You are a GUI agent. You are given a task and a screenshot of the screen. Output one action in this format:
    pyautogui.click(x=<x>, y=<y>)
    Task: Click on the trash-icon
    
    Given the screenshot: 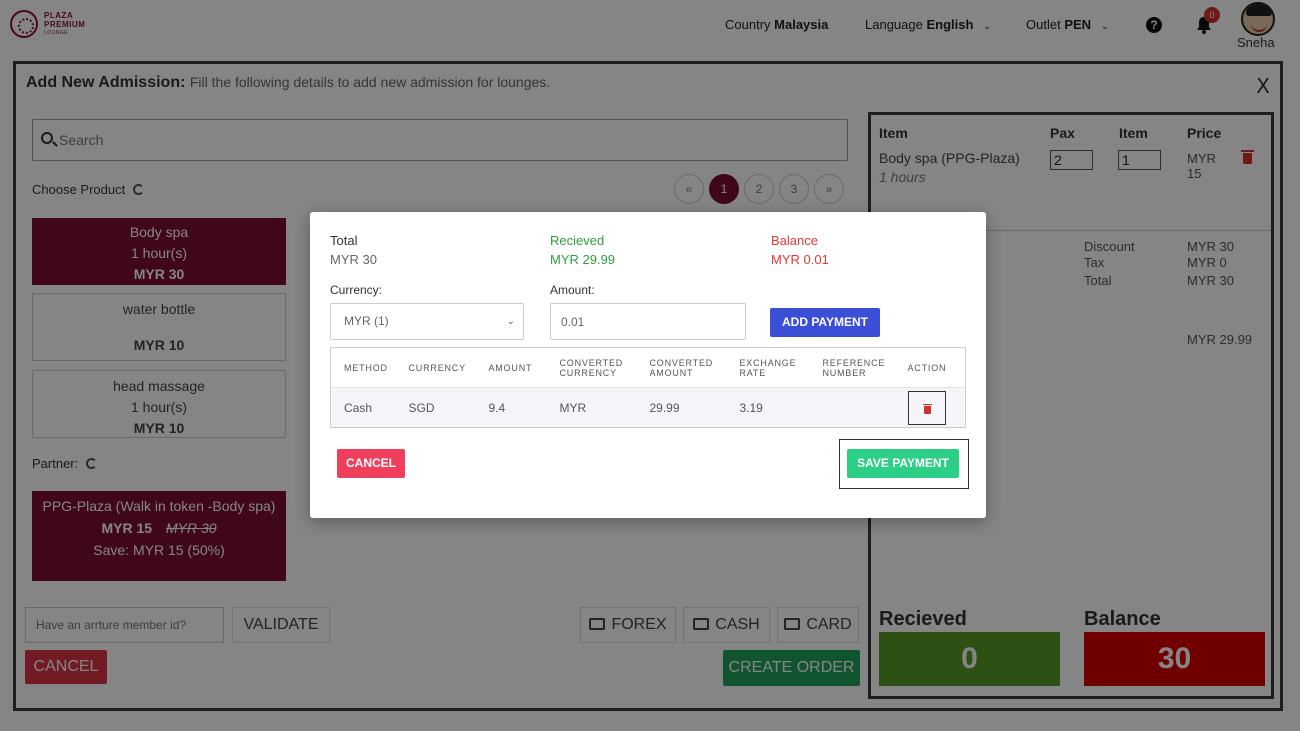 What is the action you would take?
    pyautogui.click(x=927, y=408)
    